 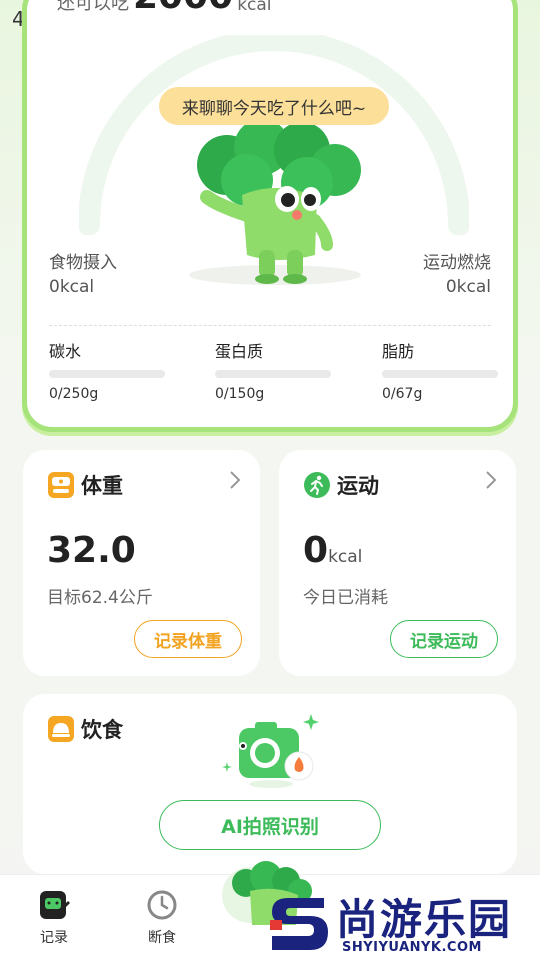 I want to click on camera-icon, so click(x=270, y=751).